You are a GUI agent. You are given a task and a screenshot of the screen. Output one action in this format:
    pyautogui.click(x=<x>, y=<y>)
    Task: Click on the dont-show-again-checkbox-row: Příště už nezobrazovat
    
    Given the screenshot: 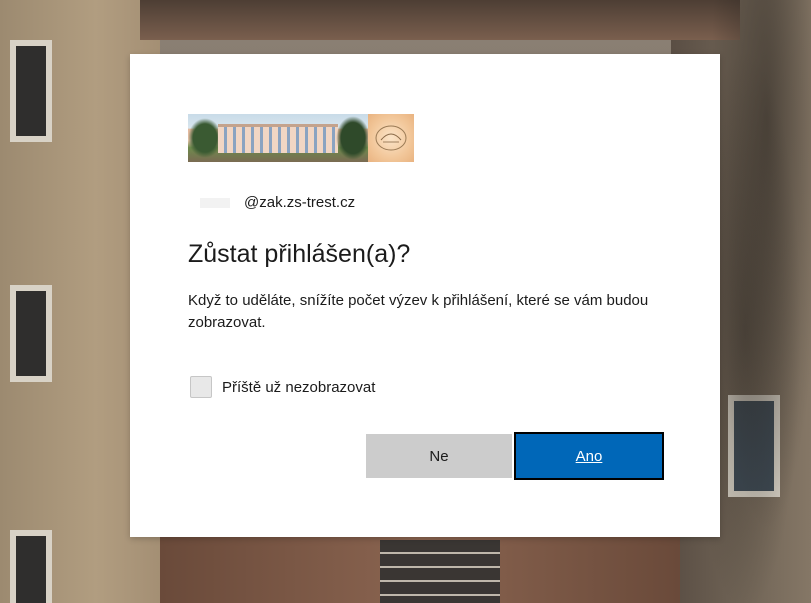 What is the action you would take?
    pyautogui.click(x=282, y=387)
    